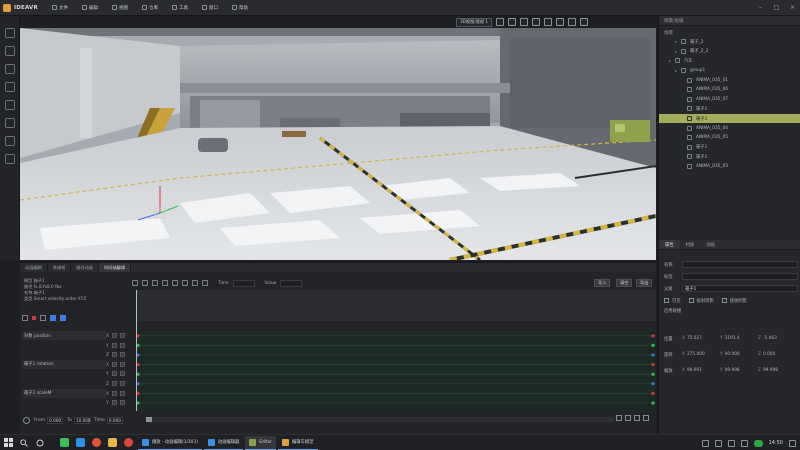 The width and height of the screenshot is (800, 450). Describe the element at coordinates (10, 33) in the screenshot. I see `select-tool-icon` at that location.